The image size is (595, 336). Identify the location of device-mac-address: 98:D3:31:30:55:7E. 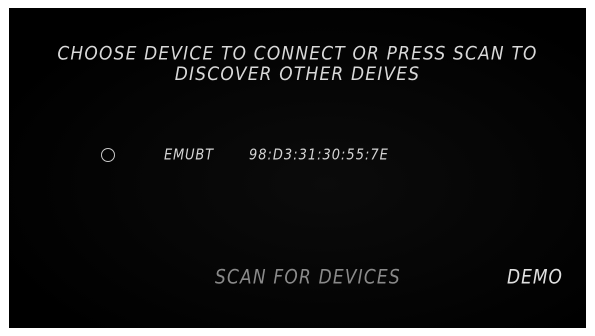
(319, 156).